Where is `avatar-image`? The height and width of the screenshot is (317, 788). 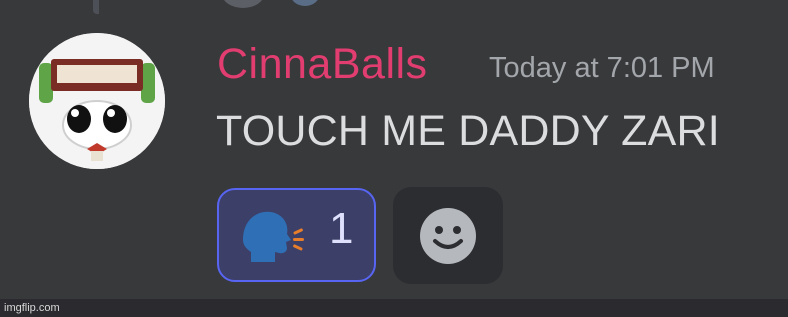
avatar-image is located at coordinates (97, 101).